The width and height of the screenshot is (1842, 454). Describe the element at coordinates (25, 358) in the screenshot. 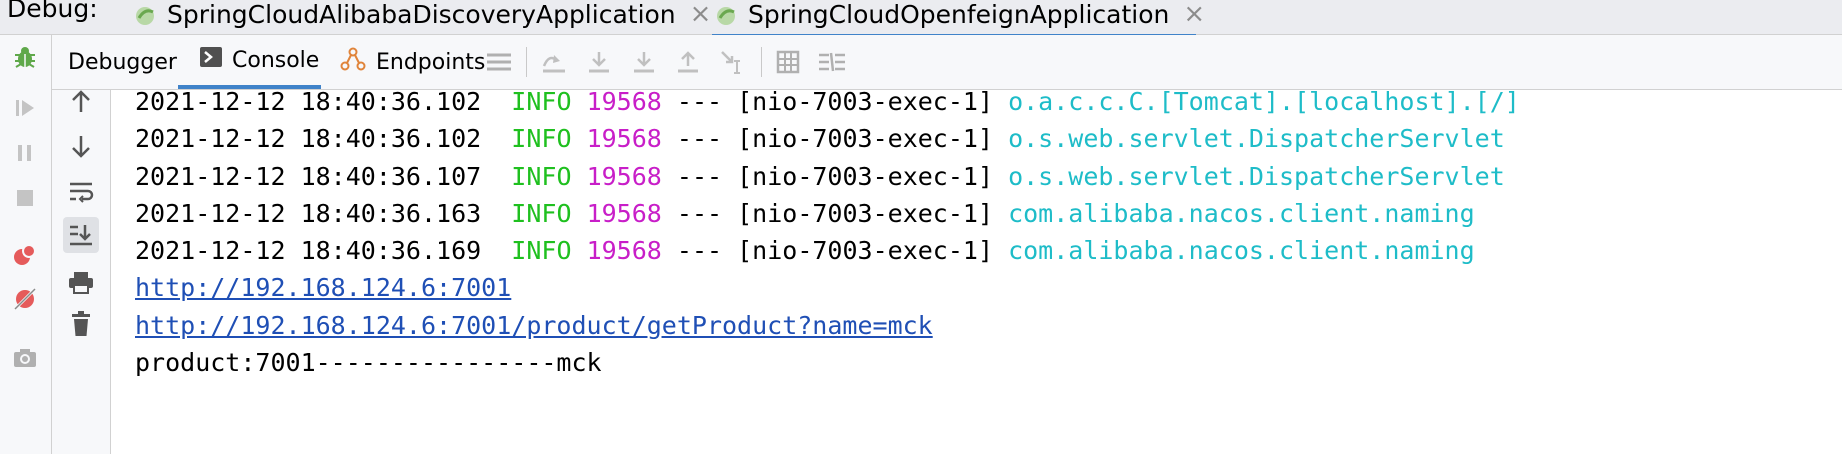

I see `camera-icon` at that location.